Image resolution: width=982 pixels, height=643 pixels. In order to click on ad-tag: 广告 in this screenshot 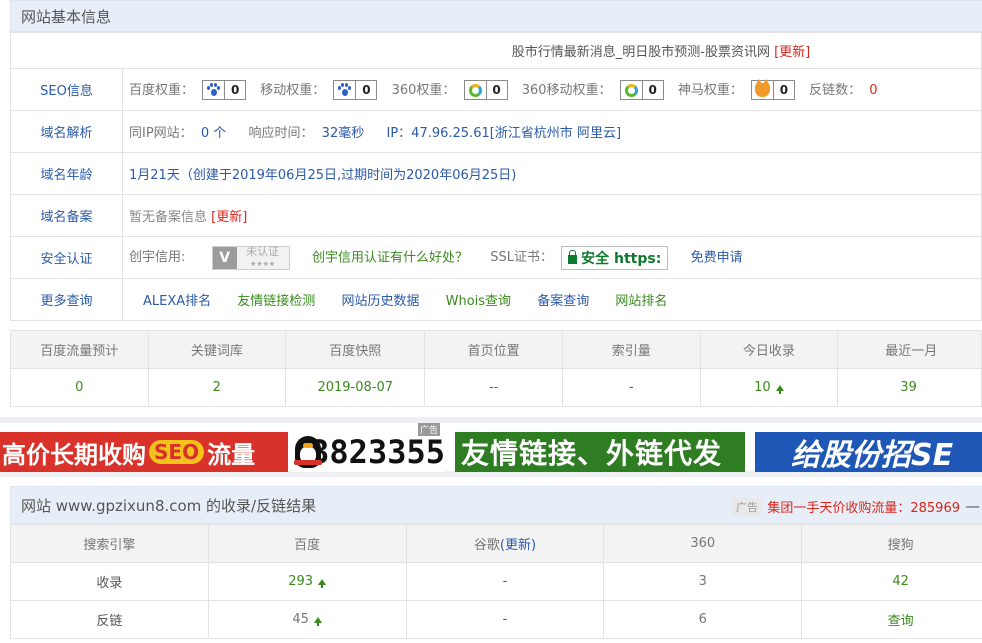, I will do `click(429, 429)`.